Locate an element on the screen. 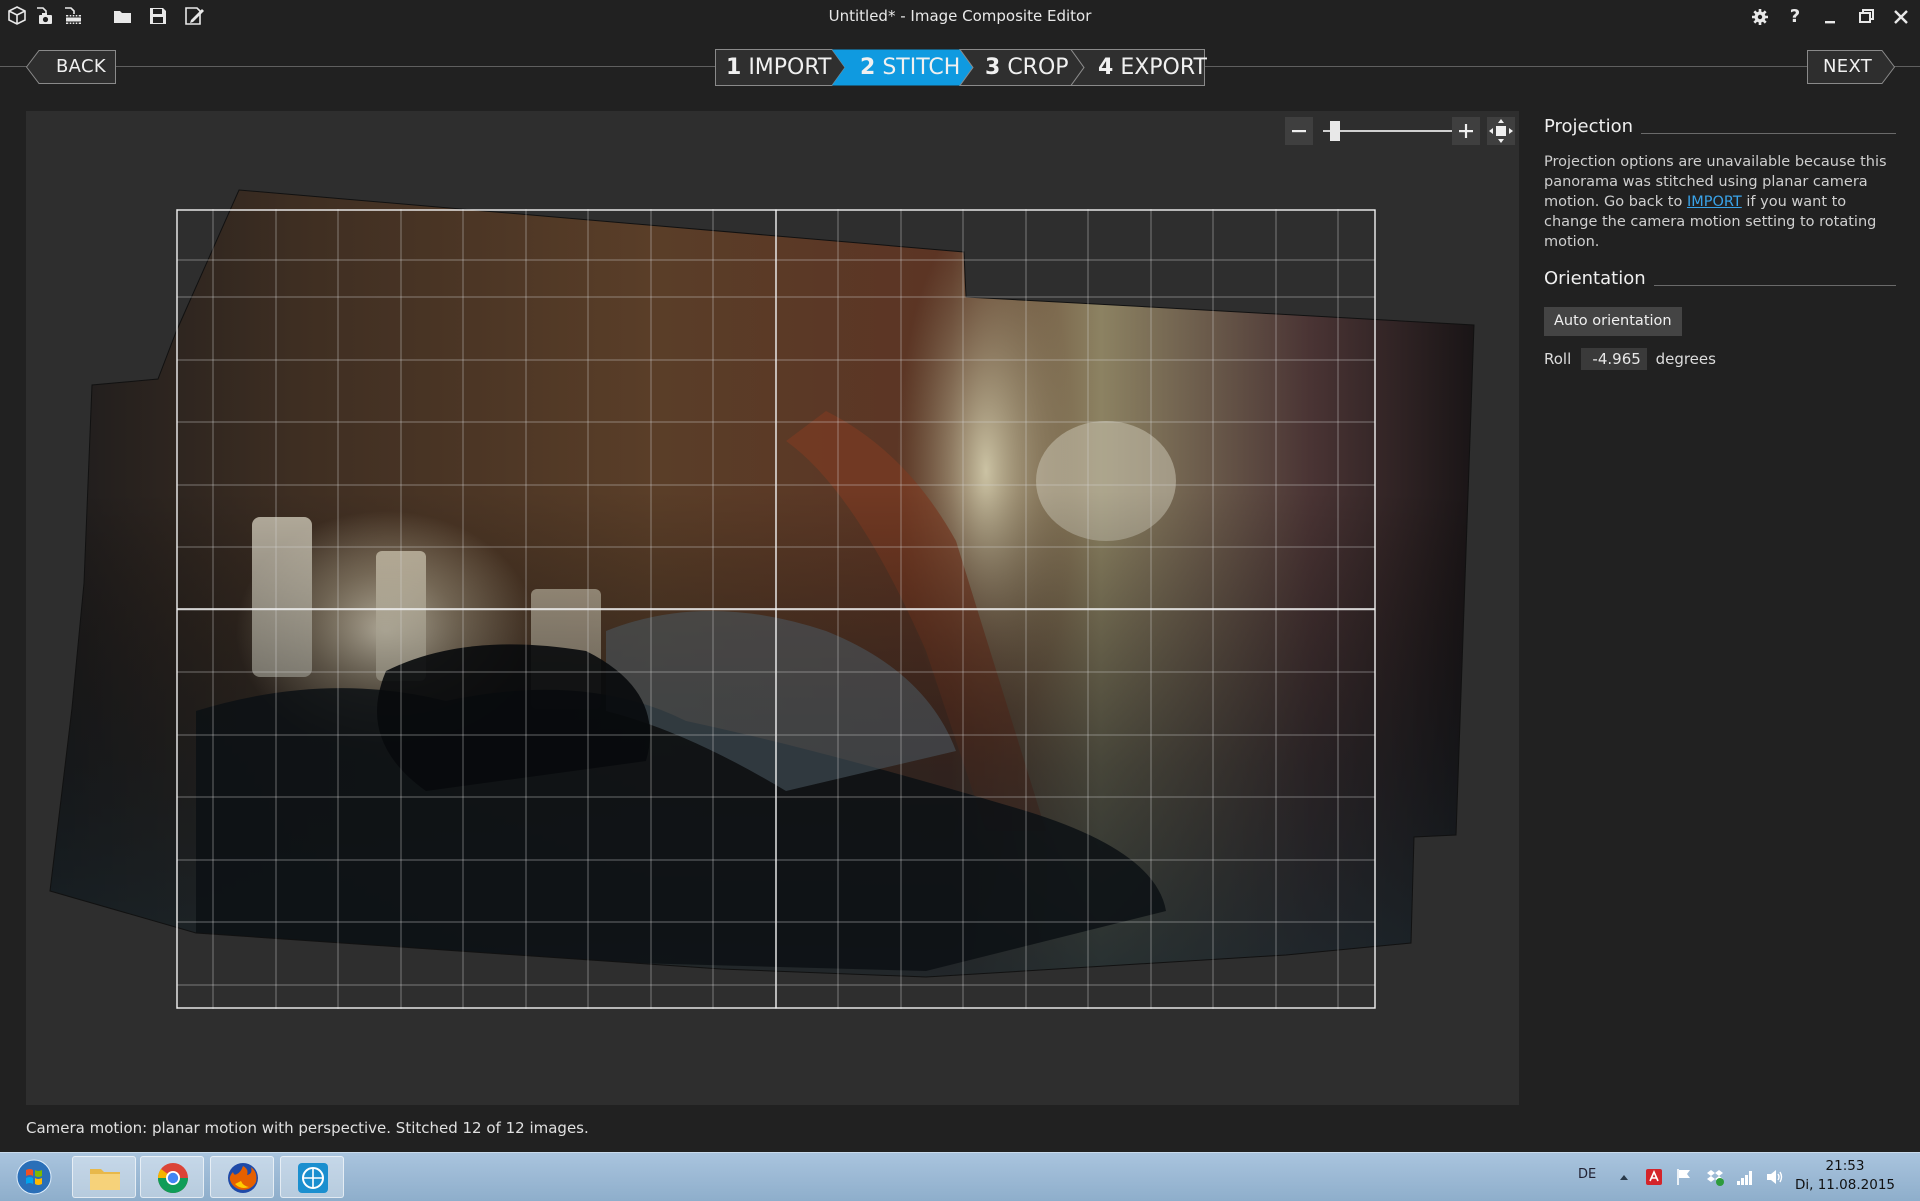 This screenshot has height=1201, width=1920. clock-time: 21:53 is located at coordinates (1845, 1166).